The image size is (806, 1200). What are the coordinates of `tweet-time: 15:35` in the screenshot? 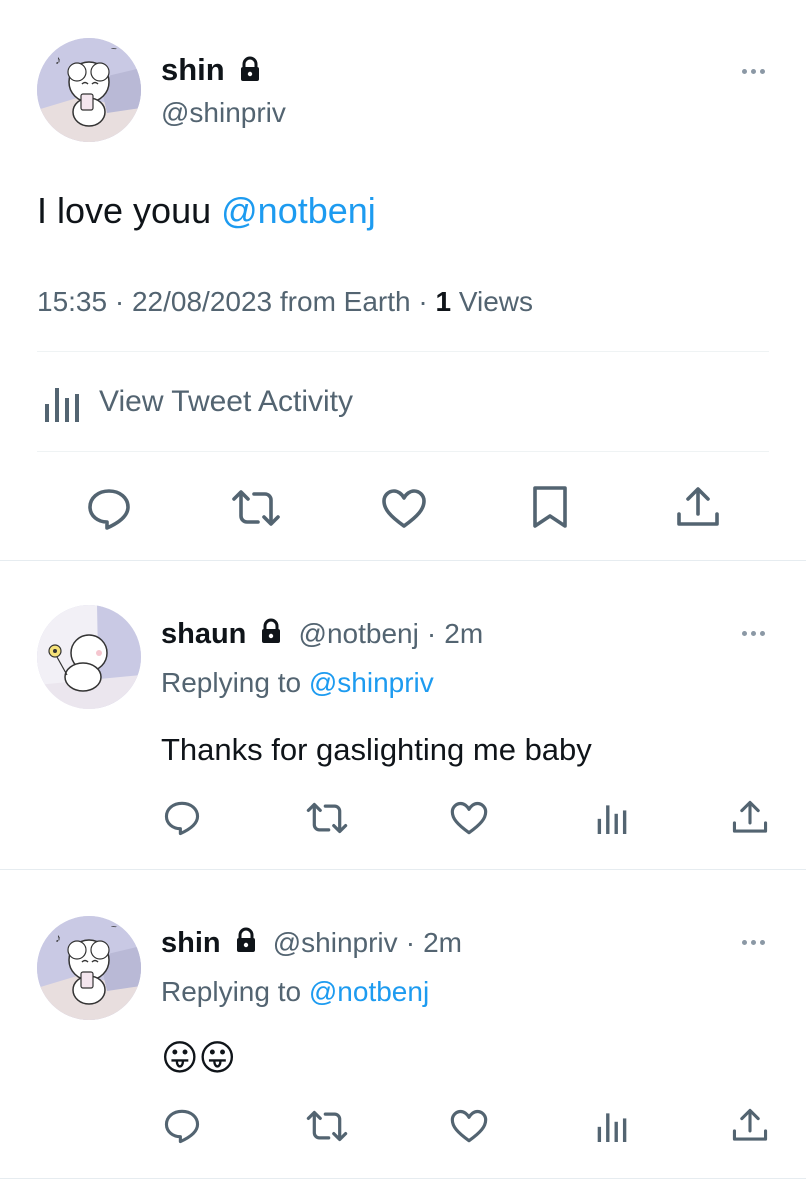 It's located at (72, 301).